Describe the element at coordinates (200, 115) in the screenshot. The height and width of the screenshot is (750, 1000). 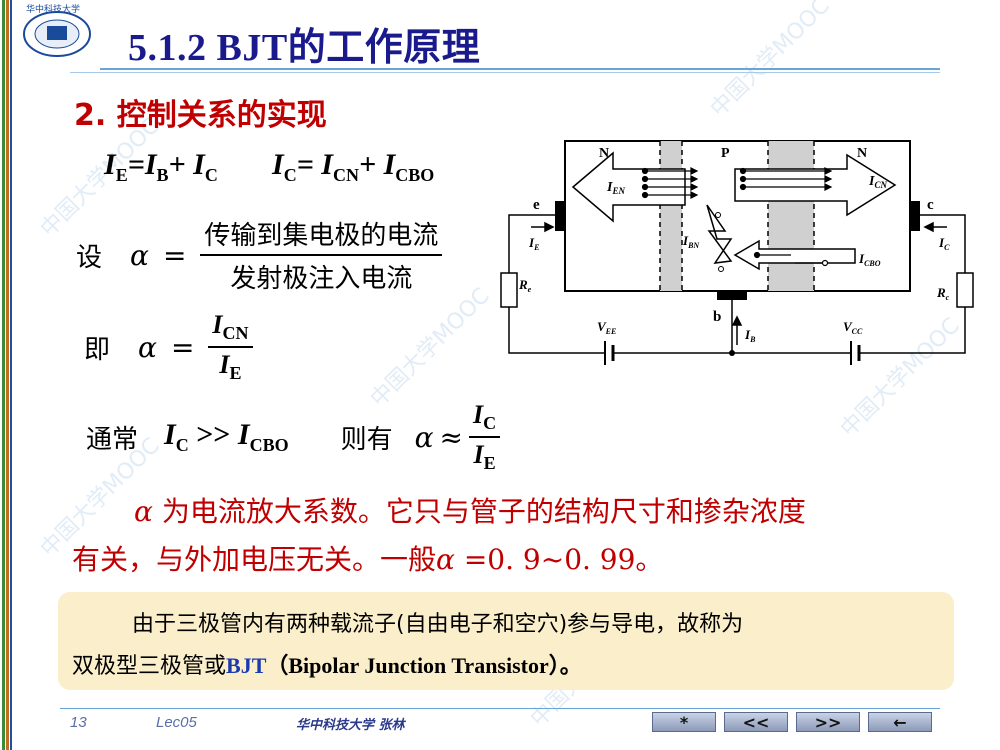
I see `section-heading: 2. 控制关系的实现` at that location.